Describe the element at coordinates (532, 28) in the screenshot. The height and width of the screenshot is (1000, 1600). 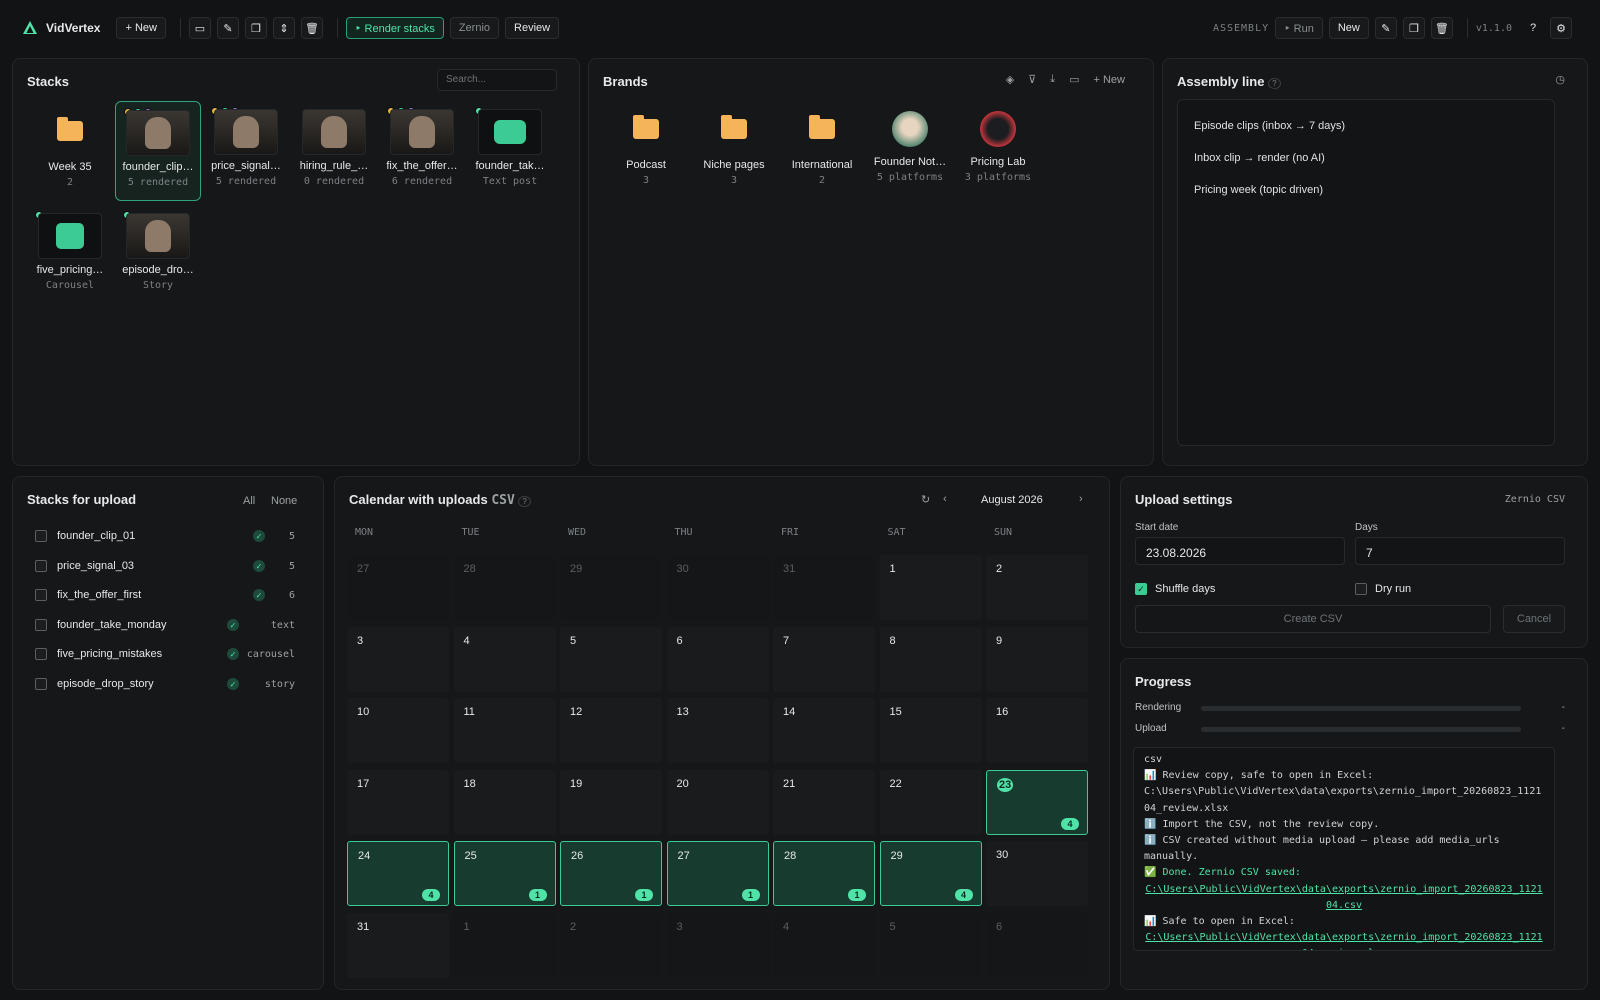
I see `review-button: Review` at that location.